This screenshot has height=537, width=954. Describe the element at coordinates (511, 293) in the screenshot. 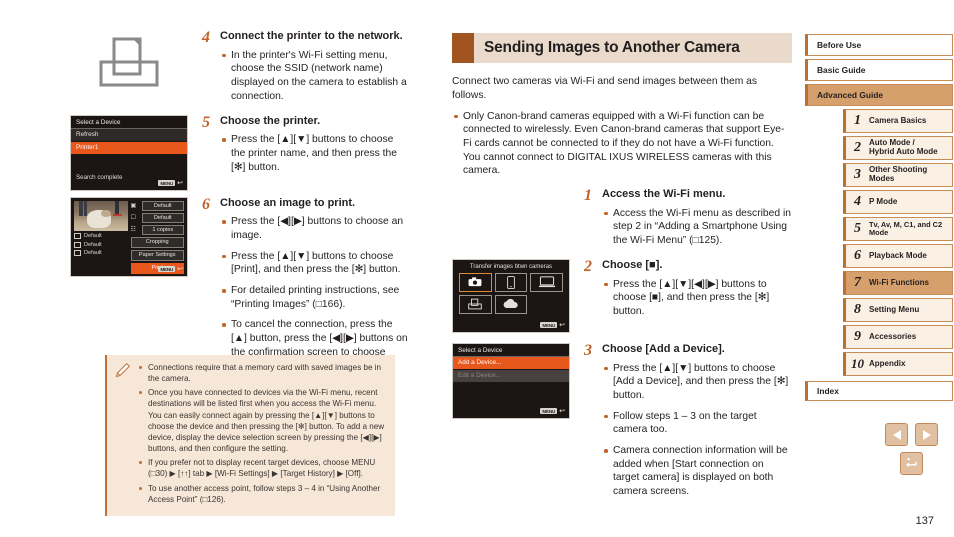

I see `wifi-device-grid` at that location.